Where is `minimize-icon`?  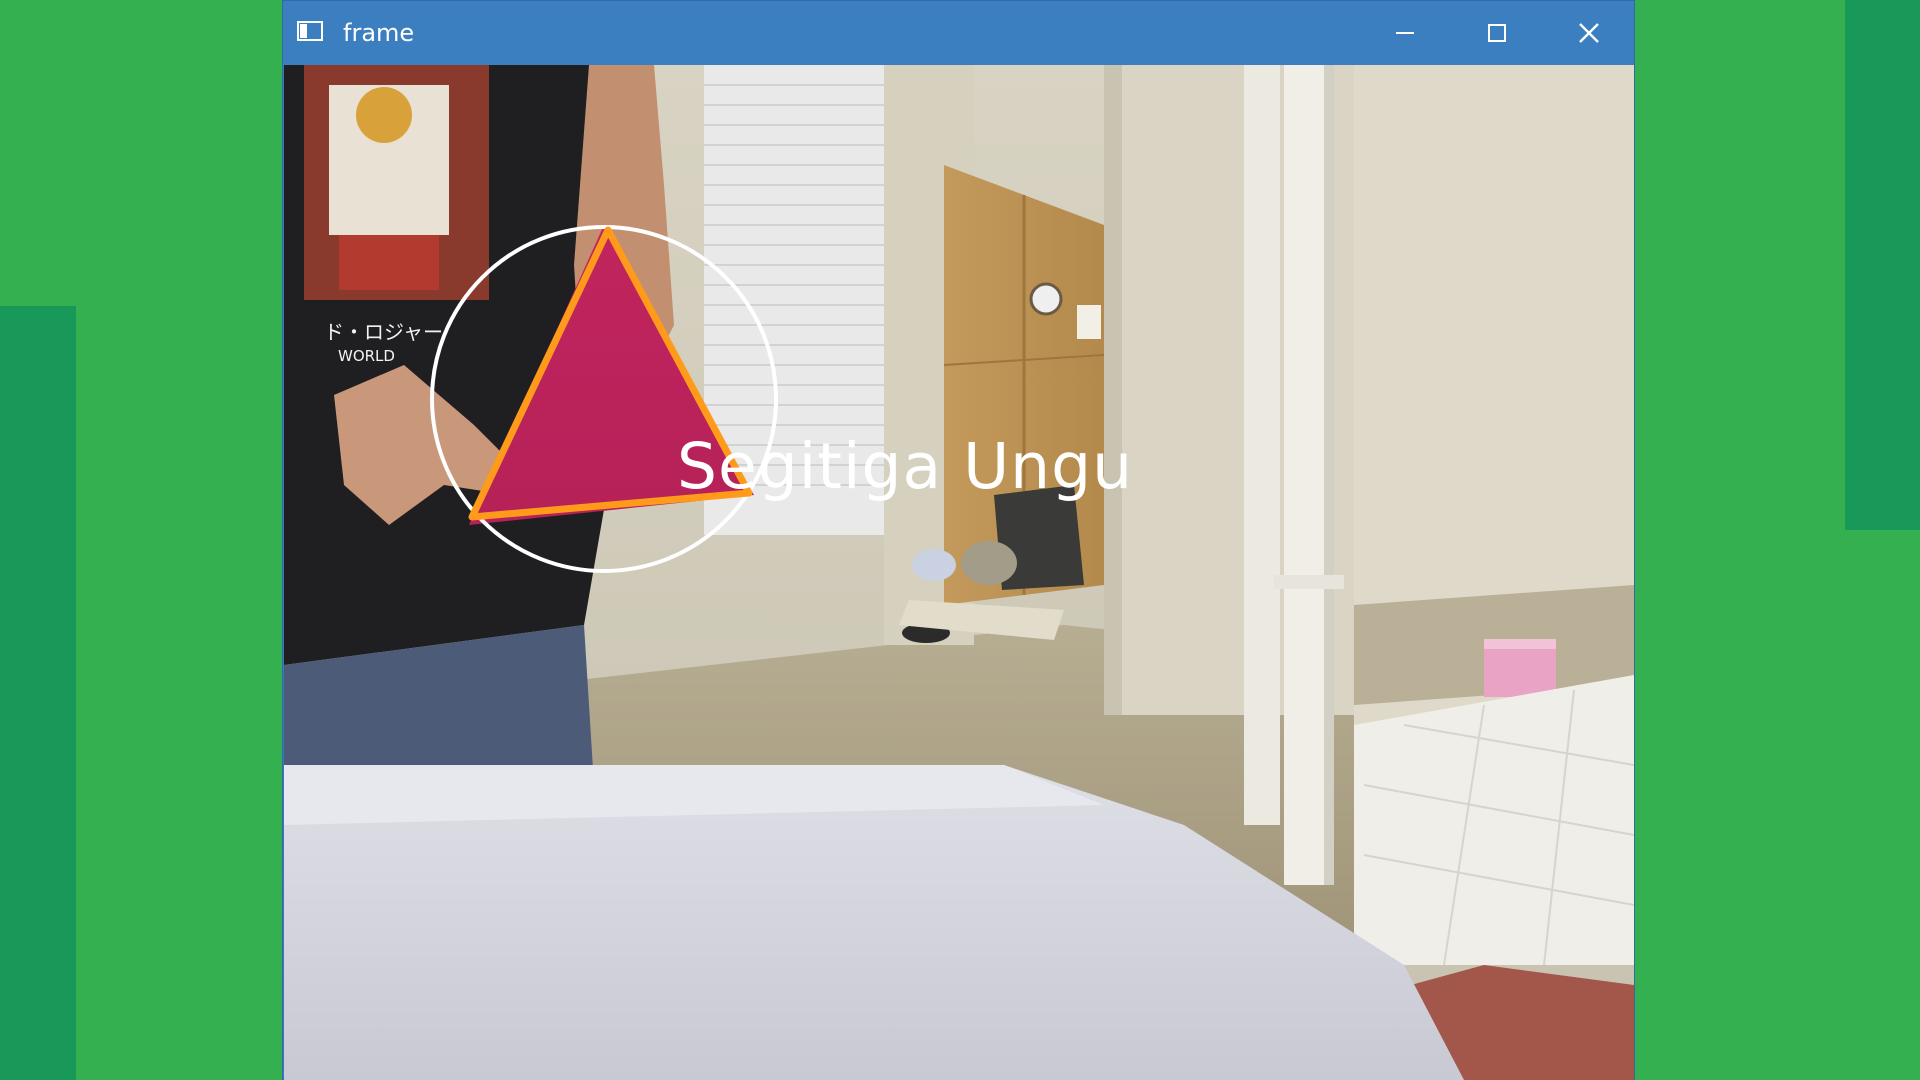
minimize-icon is located at coordinates (1405, 33).